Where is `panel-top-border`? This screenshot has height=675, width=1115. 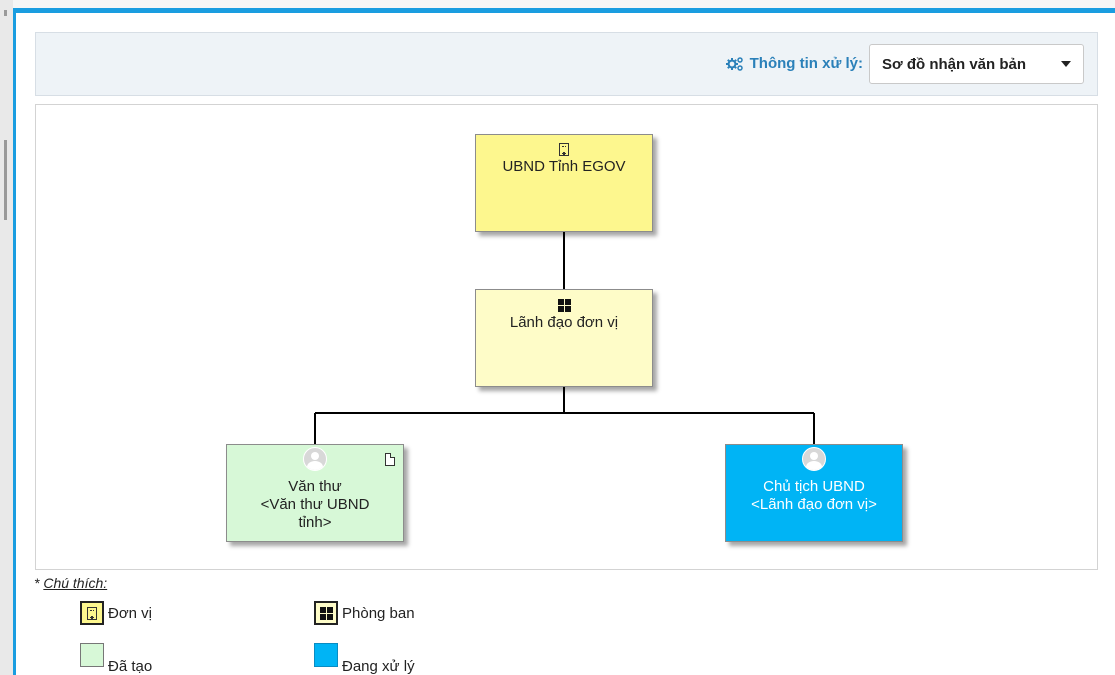
panel-top-border is located at coordinates (564, 10).